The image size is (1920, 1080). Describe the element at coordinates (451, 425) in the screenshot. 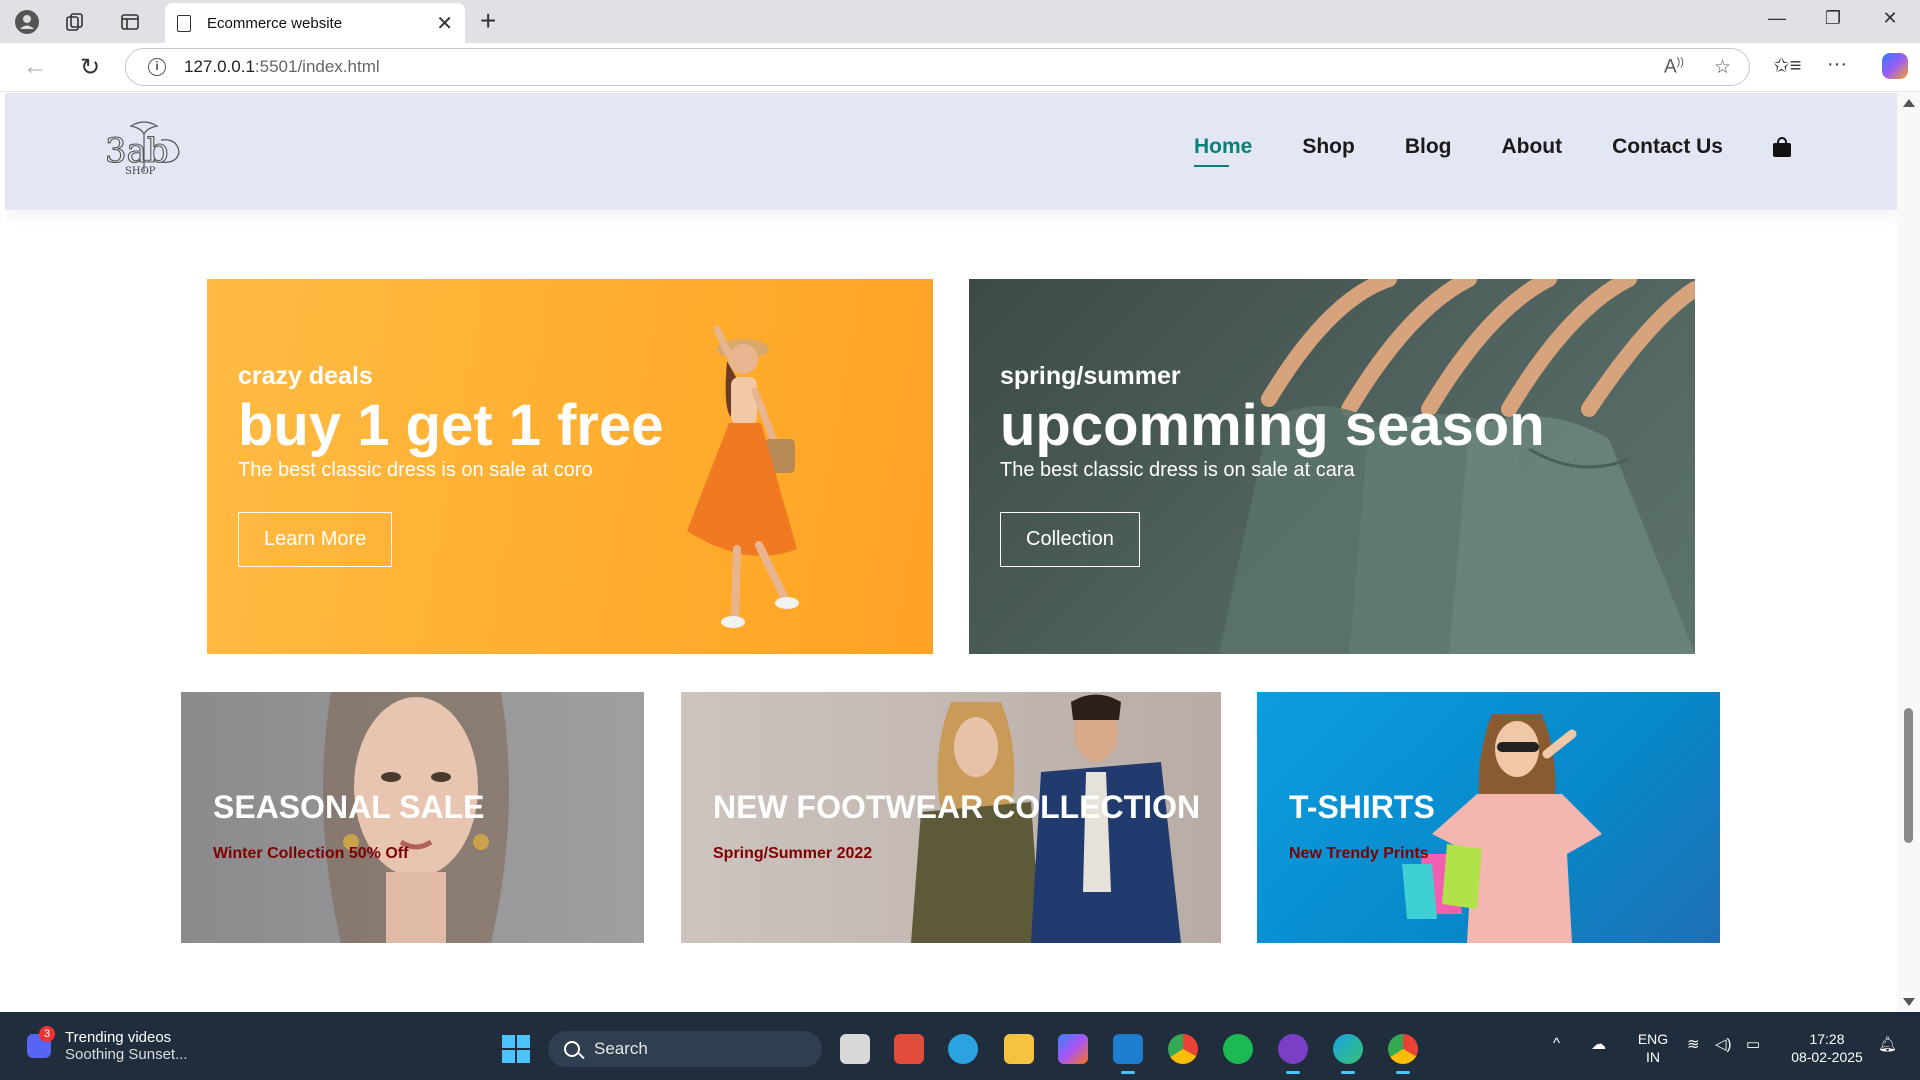

I see `banner-headline: buy 1 get 1 free` at that location.